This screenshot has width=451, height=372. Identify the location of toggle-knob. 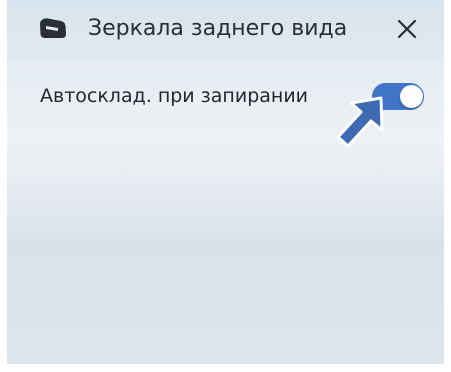
(411, 96).